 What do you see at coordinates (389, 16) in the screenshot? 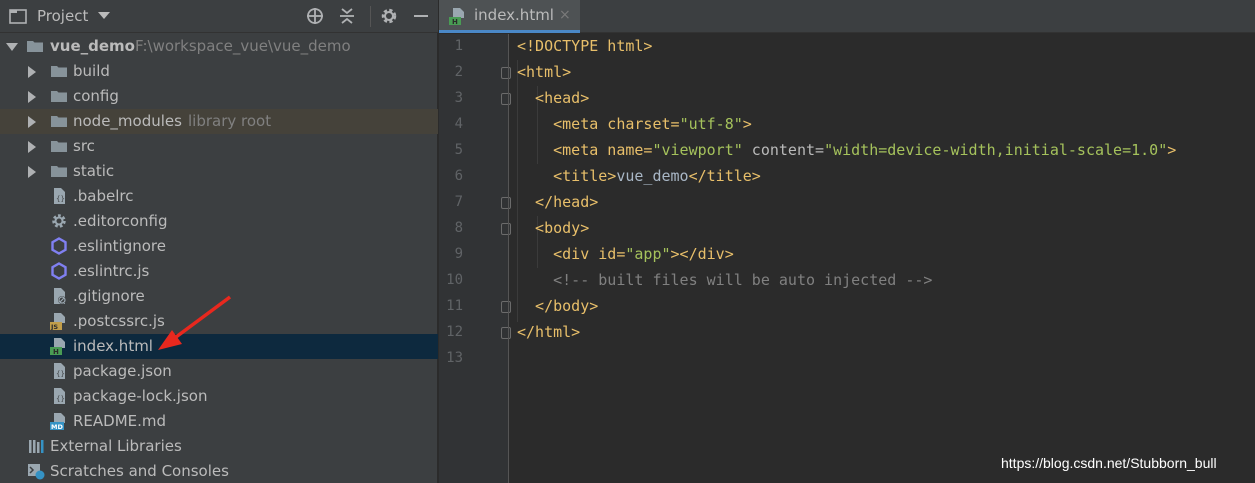
I see `gear-icon` at bounding box center [389, 16].